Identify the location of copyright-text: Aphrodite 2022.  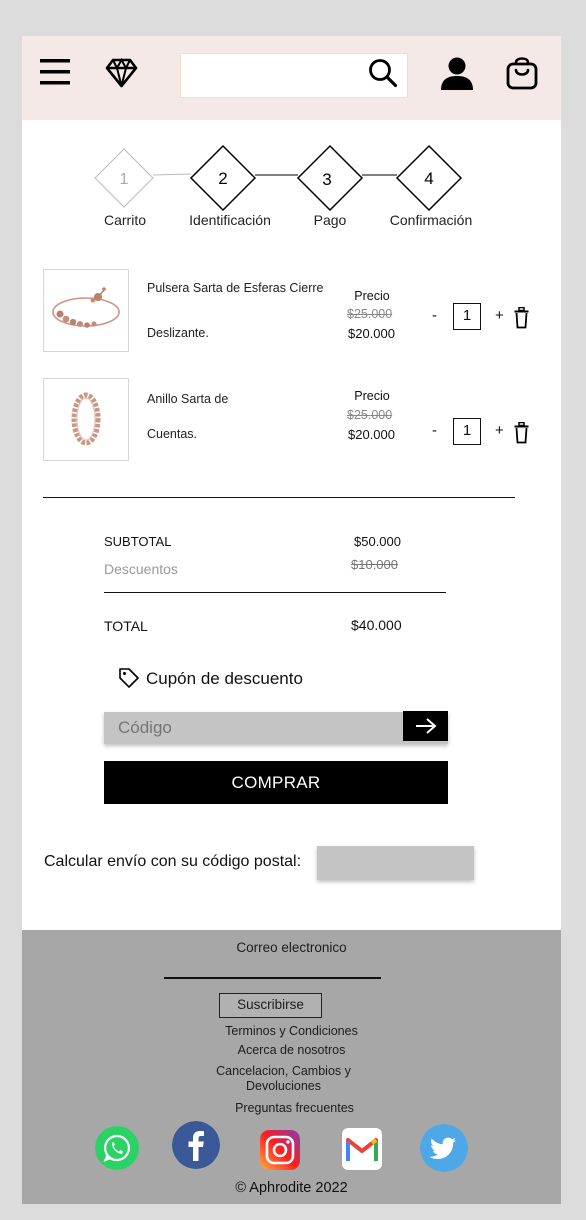
(298, 1188).